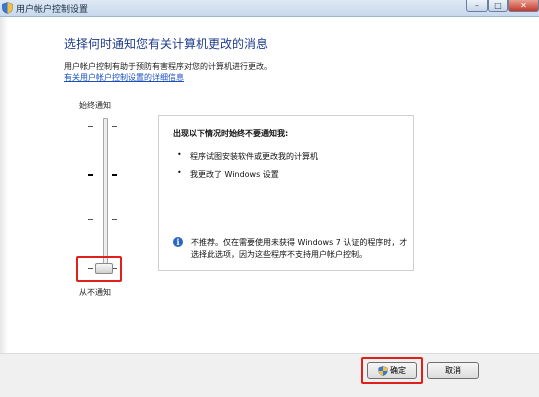  Describe the element at coordinates (7, 8) in the screenshot. I see `uac-shield-icon` at that location.